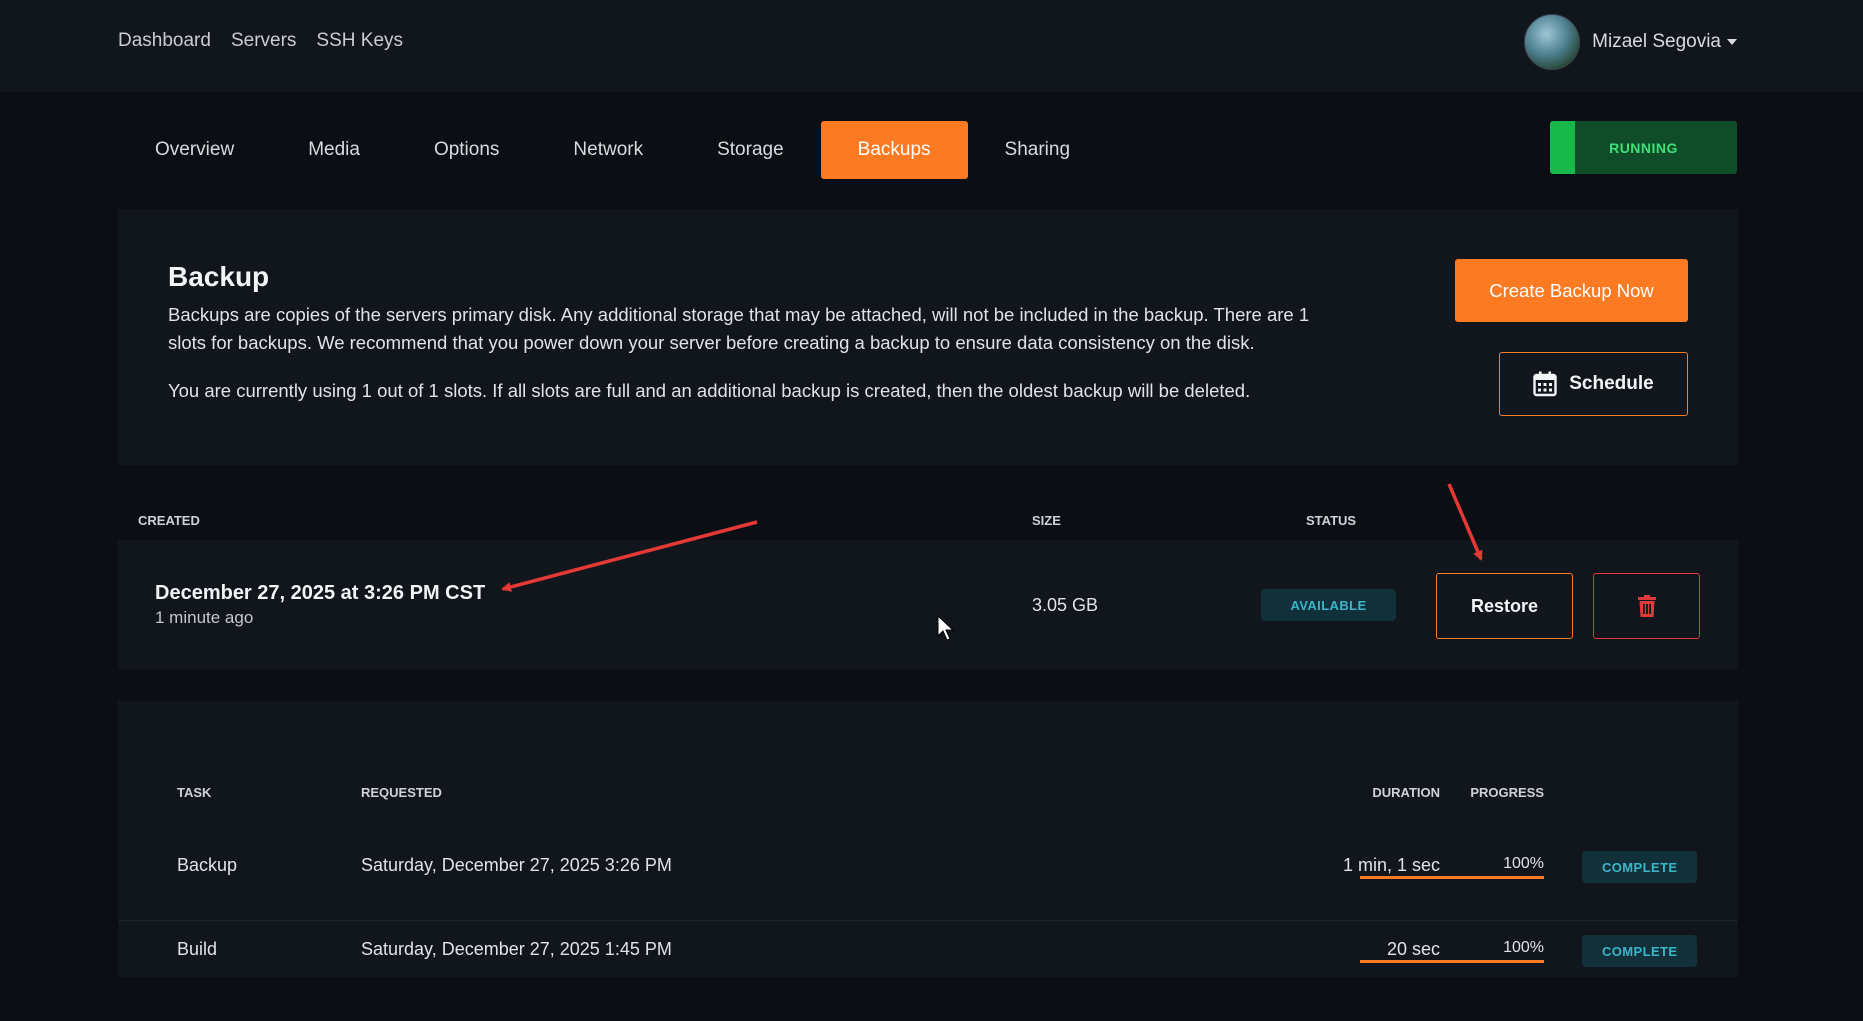  Describe the element at coordinates (320, 593) in the screenshot. I see `backup-created-date: December 27, 2025 at 3:26 PM CST` at that location.